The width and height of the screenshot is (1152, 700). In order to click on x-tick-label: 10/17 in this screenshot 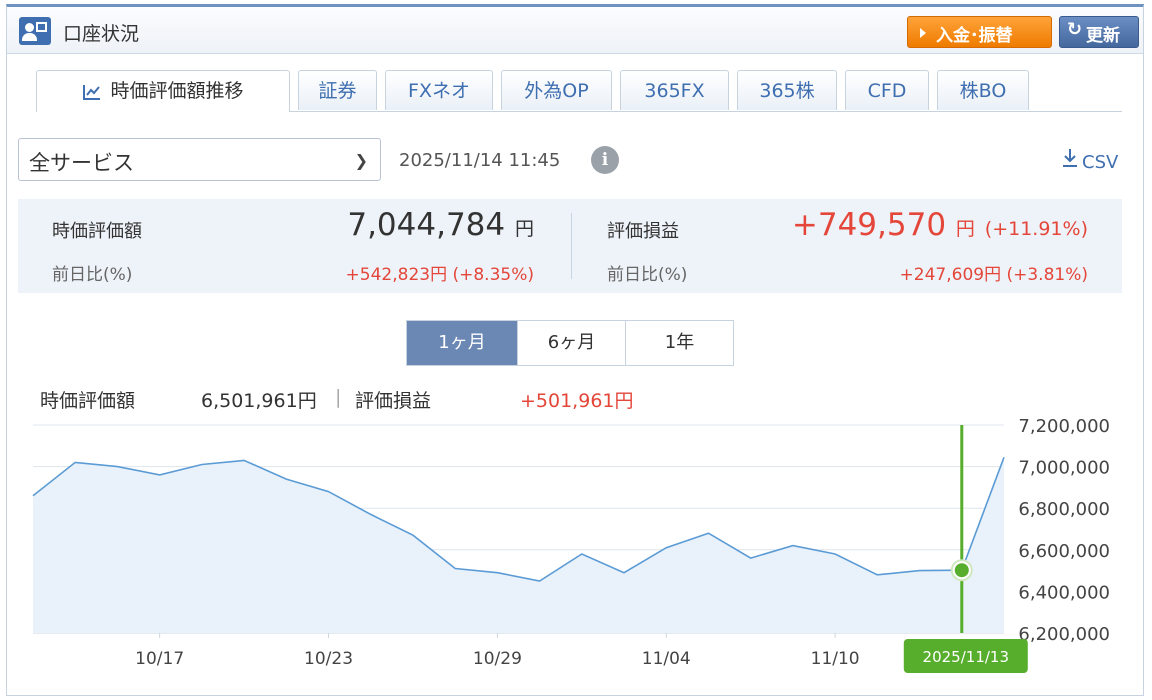, I will do `click(159, 659)`.